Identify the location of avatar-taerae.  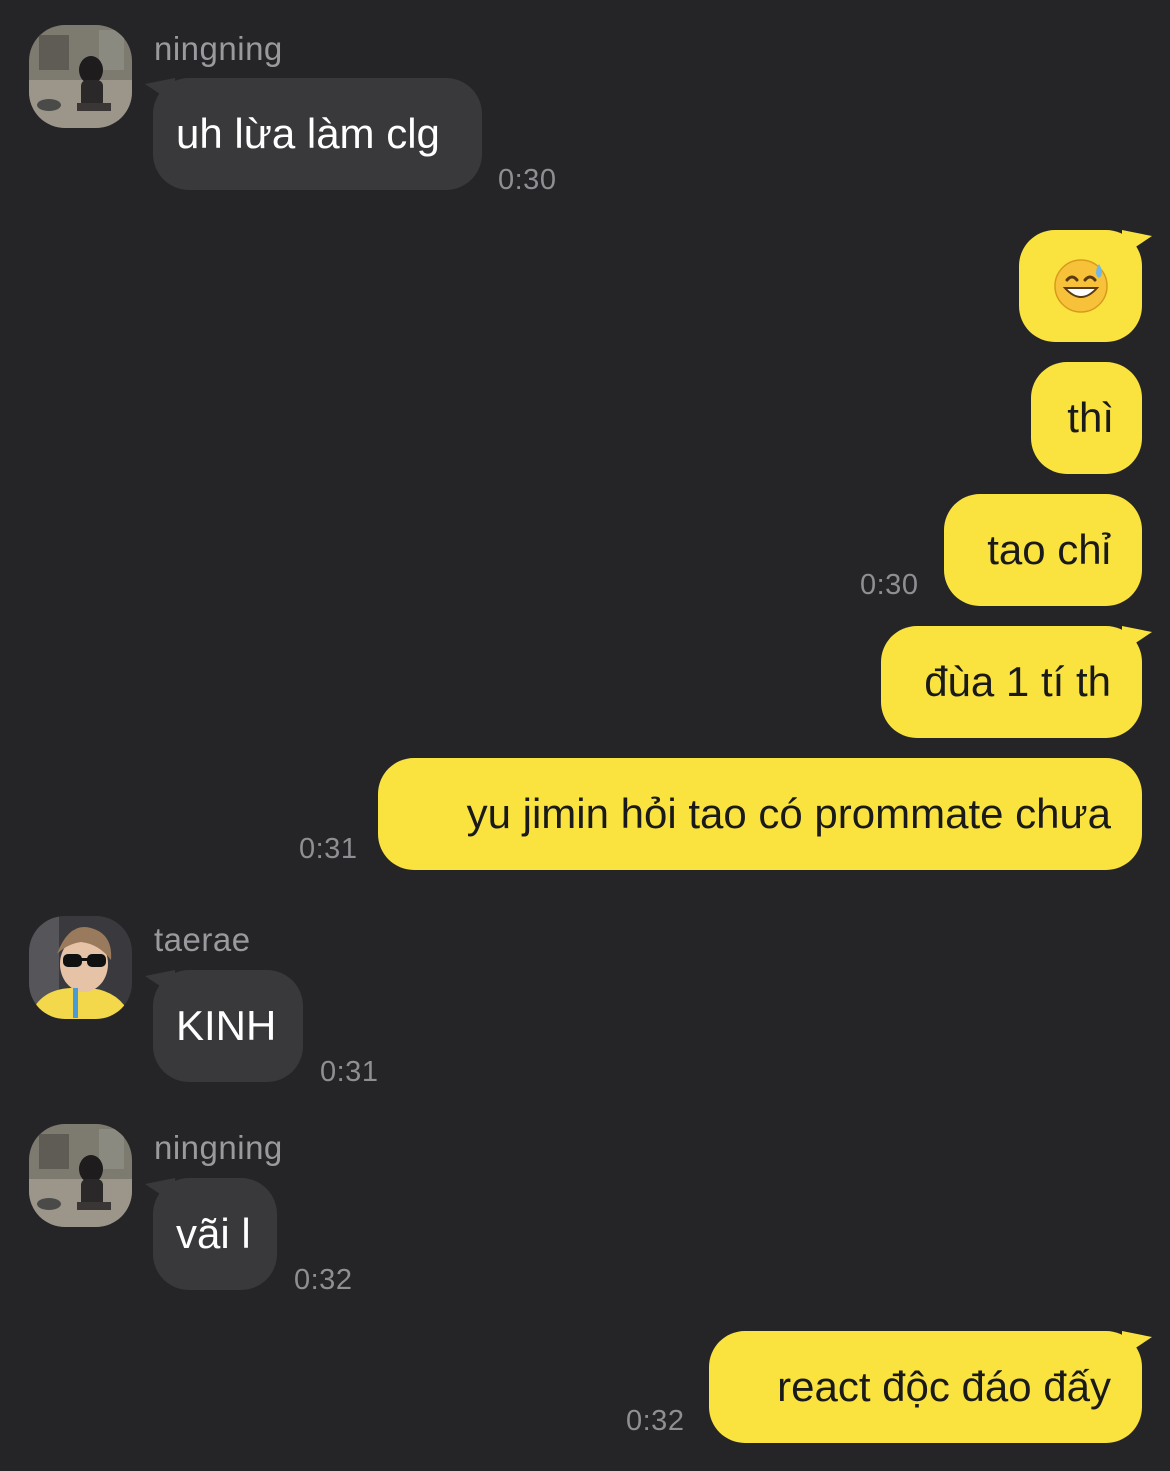
(80, 967).